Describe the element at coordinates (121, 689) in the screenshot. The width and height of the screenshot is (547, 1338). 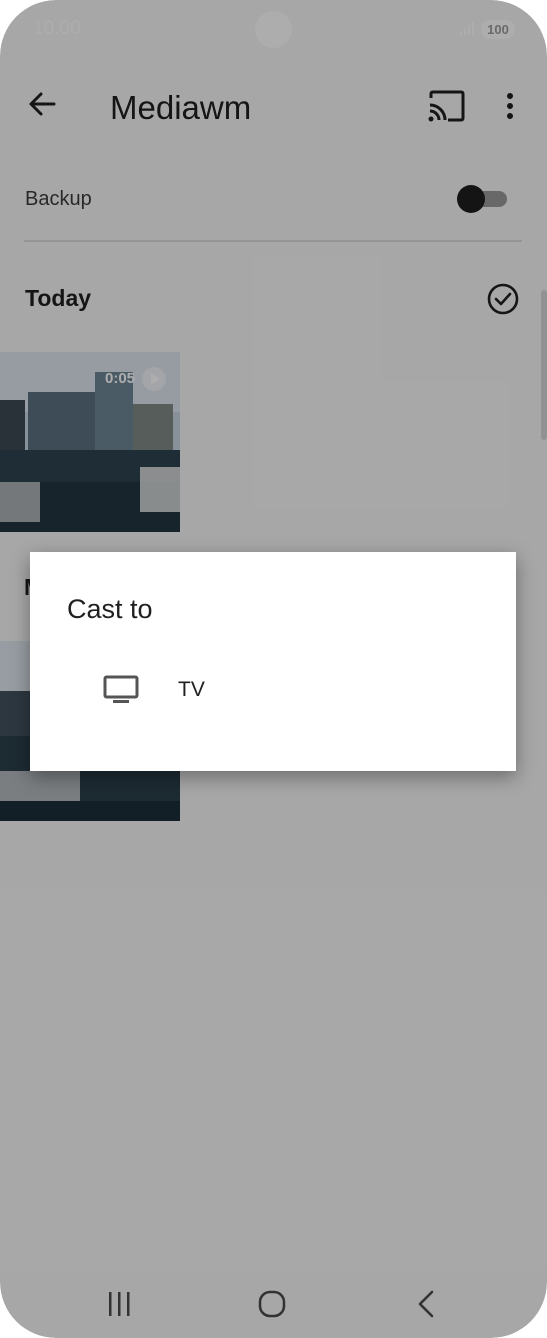
I see `tv-icon` at that location.